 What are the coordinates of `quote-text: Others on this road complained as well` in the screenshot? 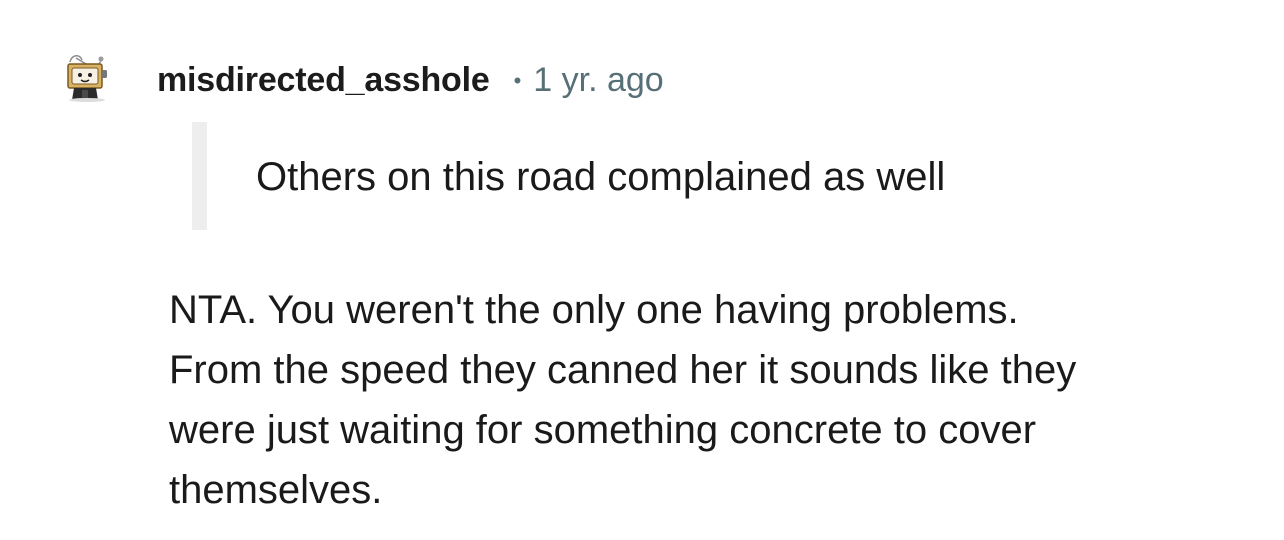 It's located at (601, 177).